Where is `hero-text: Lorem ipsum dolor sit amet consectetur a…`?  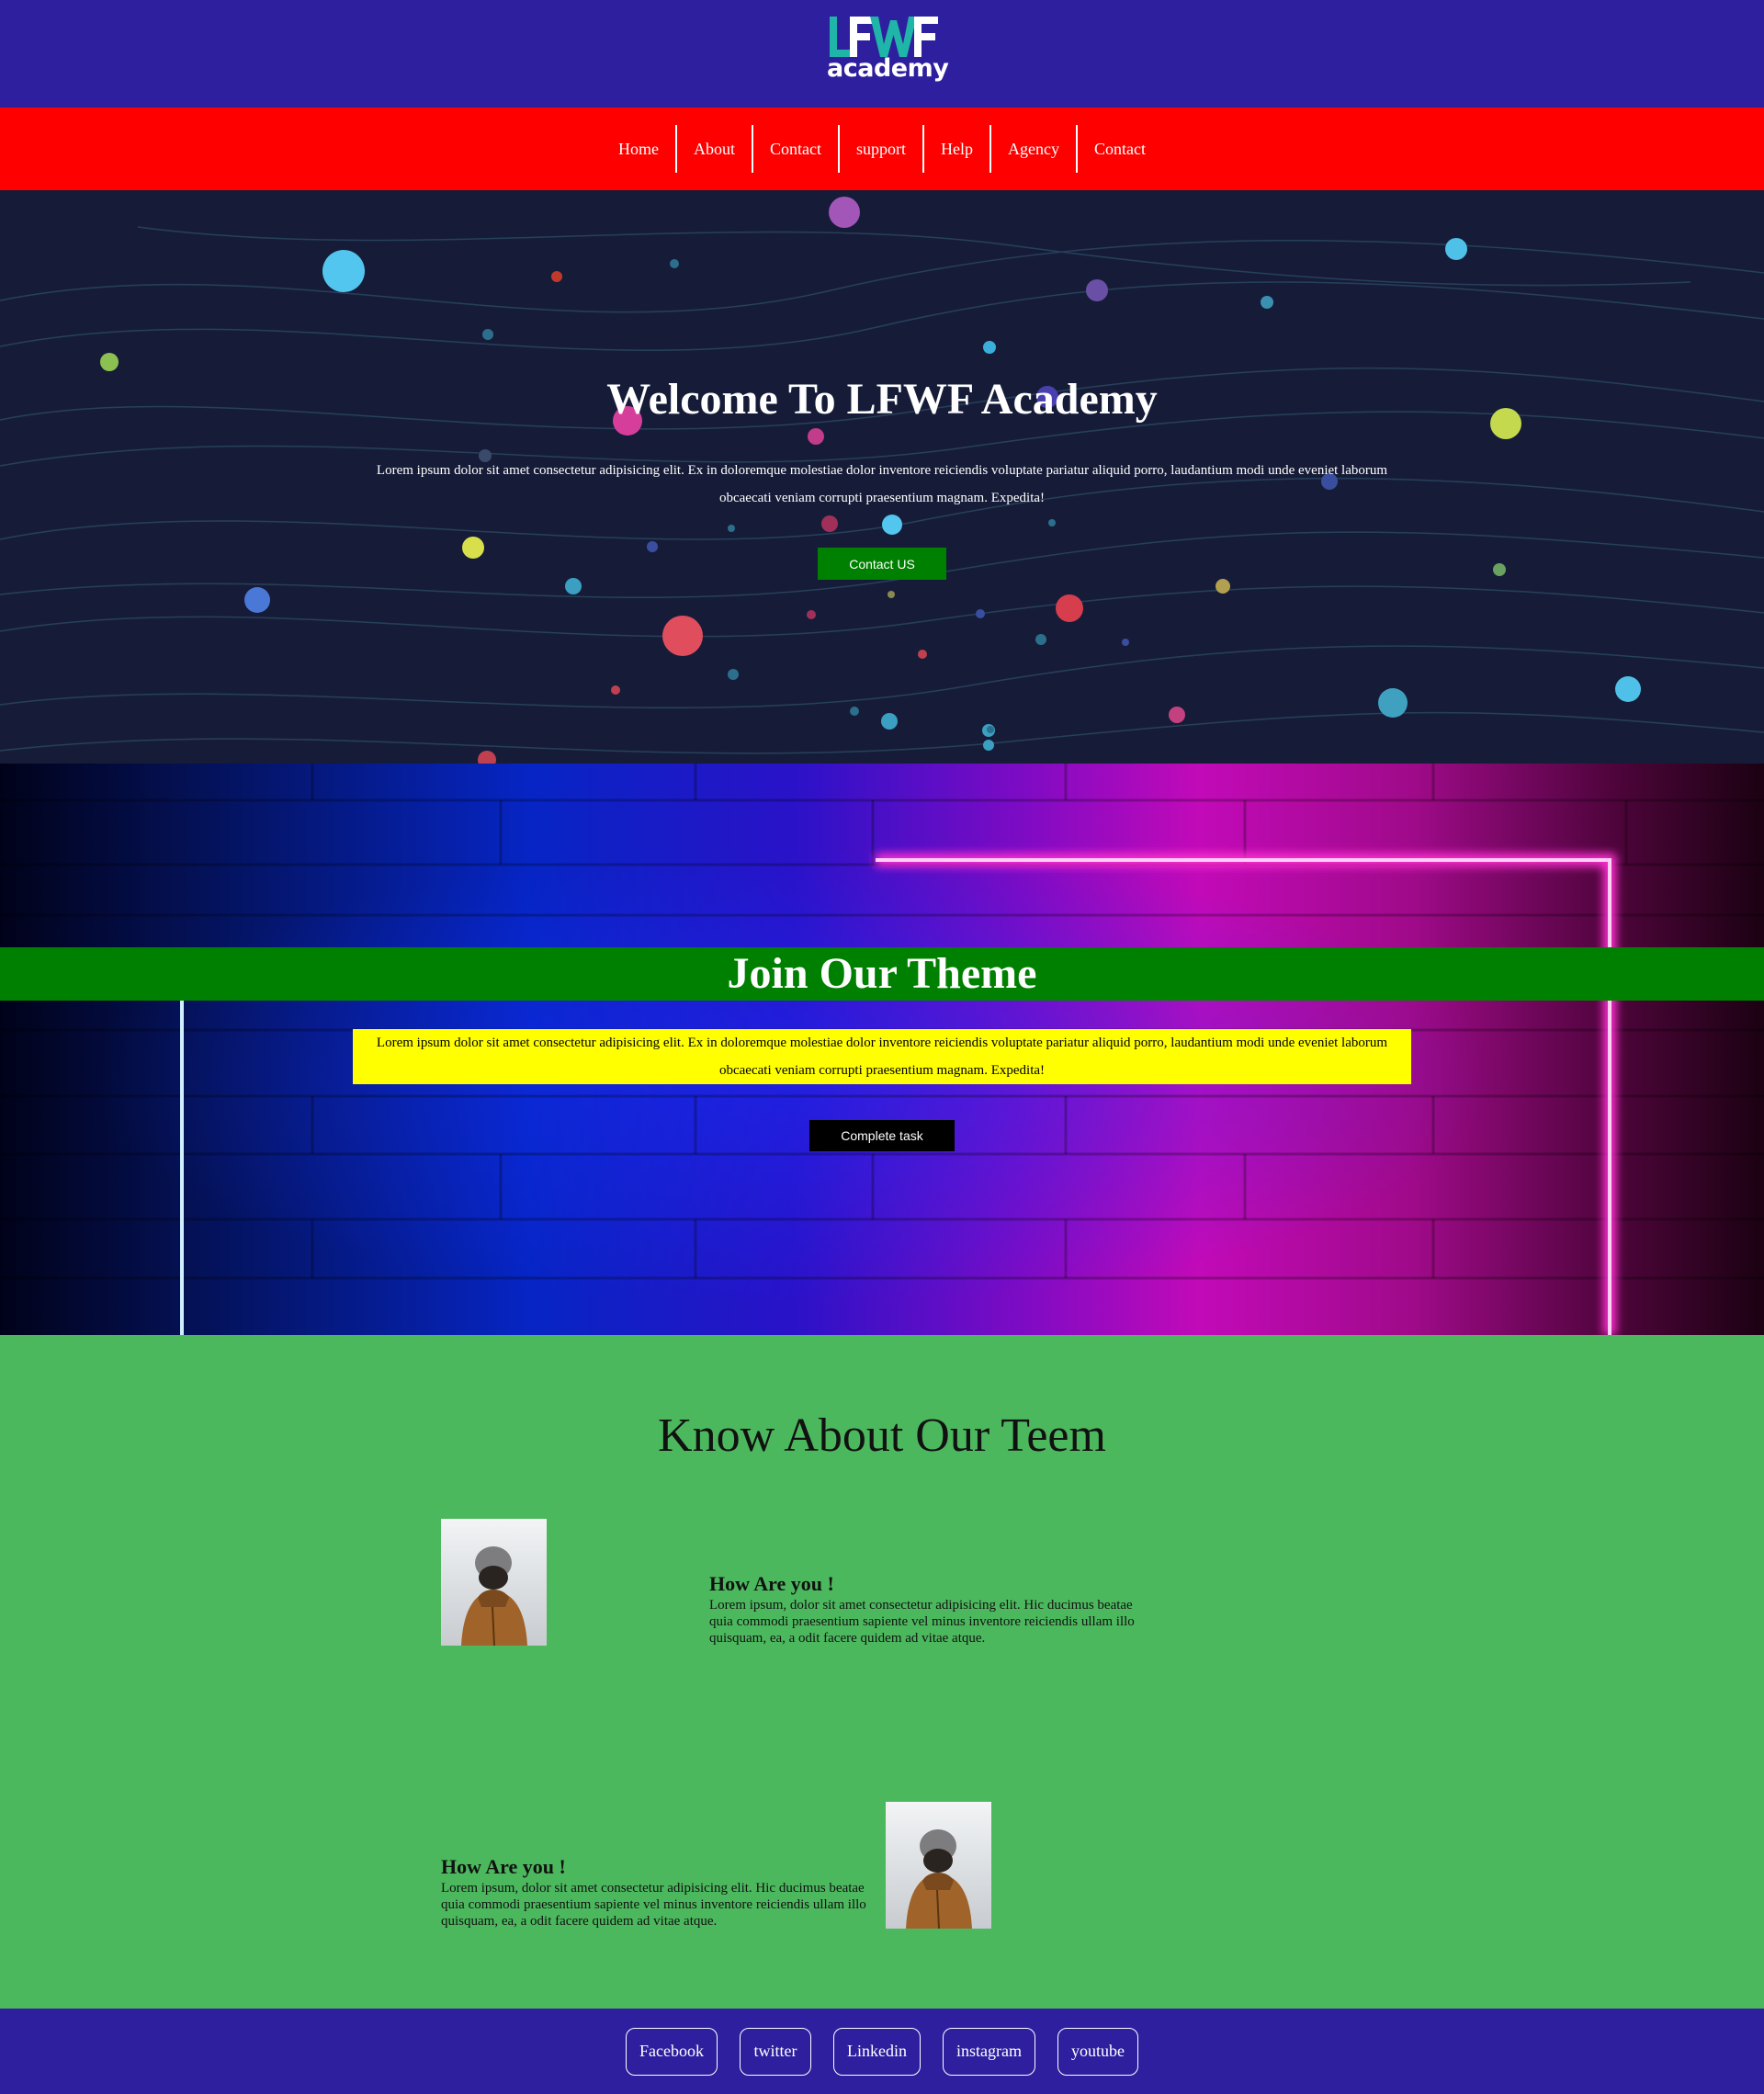
hero-text: Lorem ipsum dolor sit amet consectetur a… is located at coordinates (882, 484).